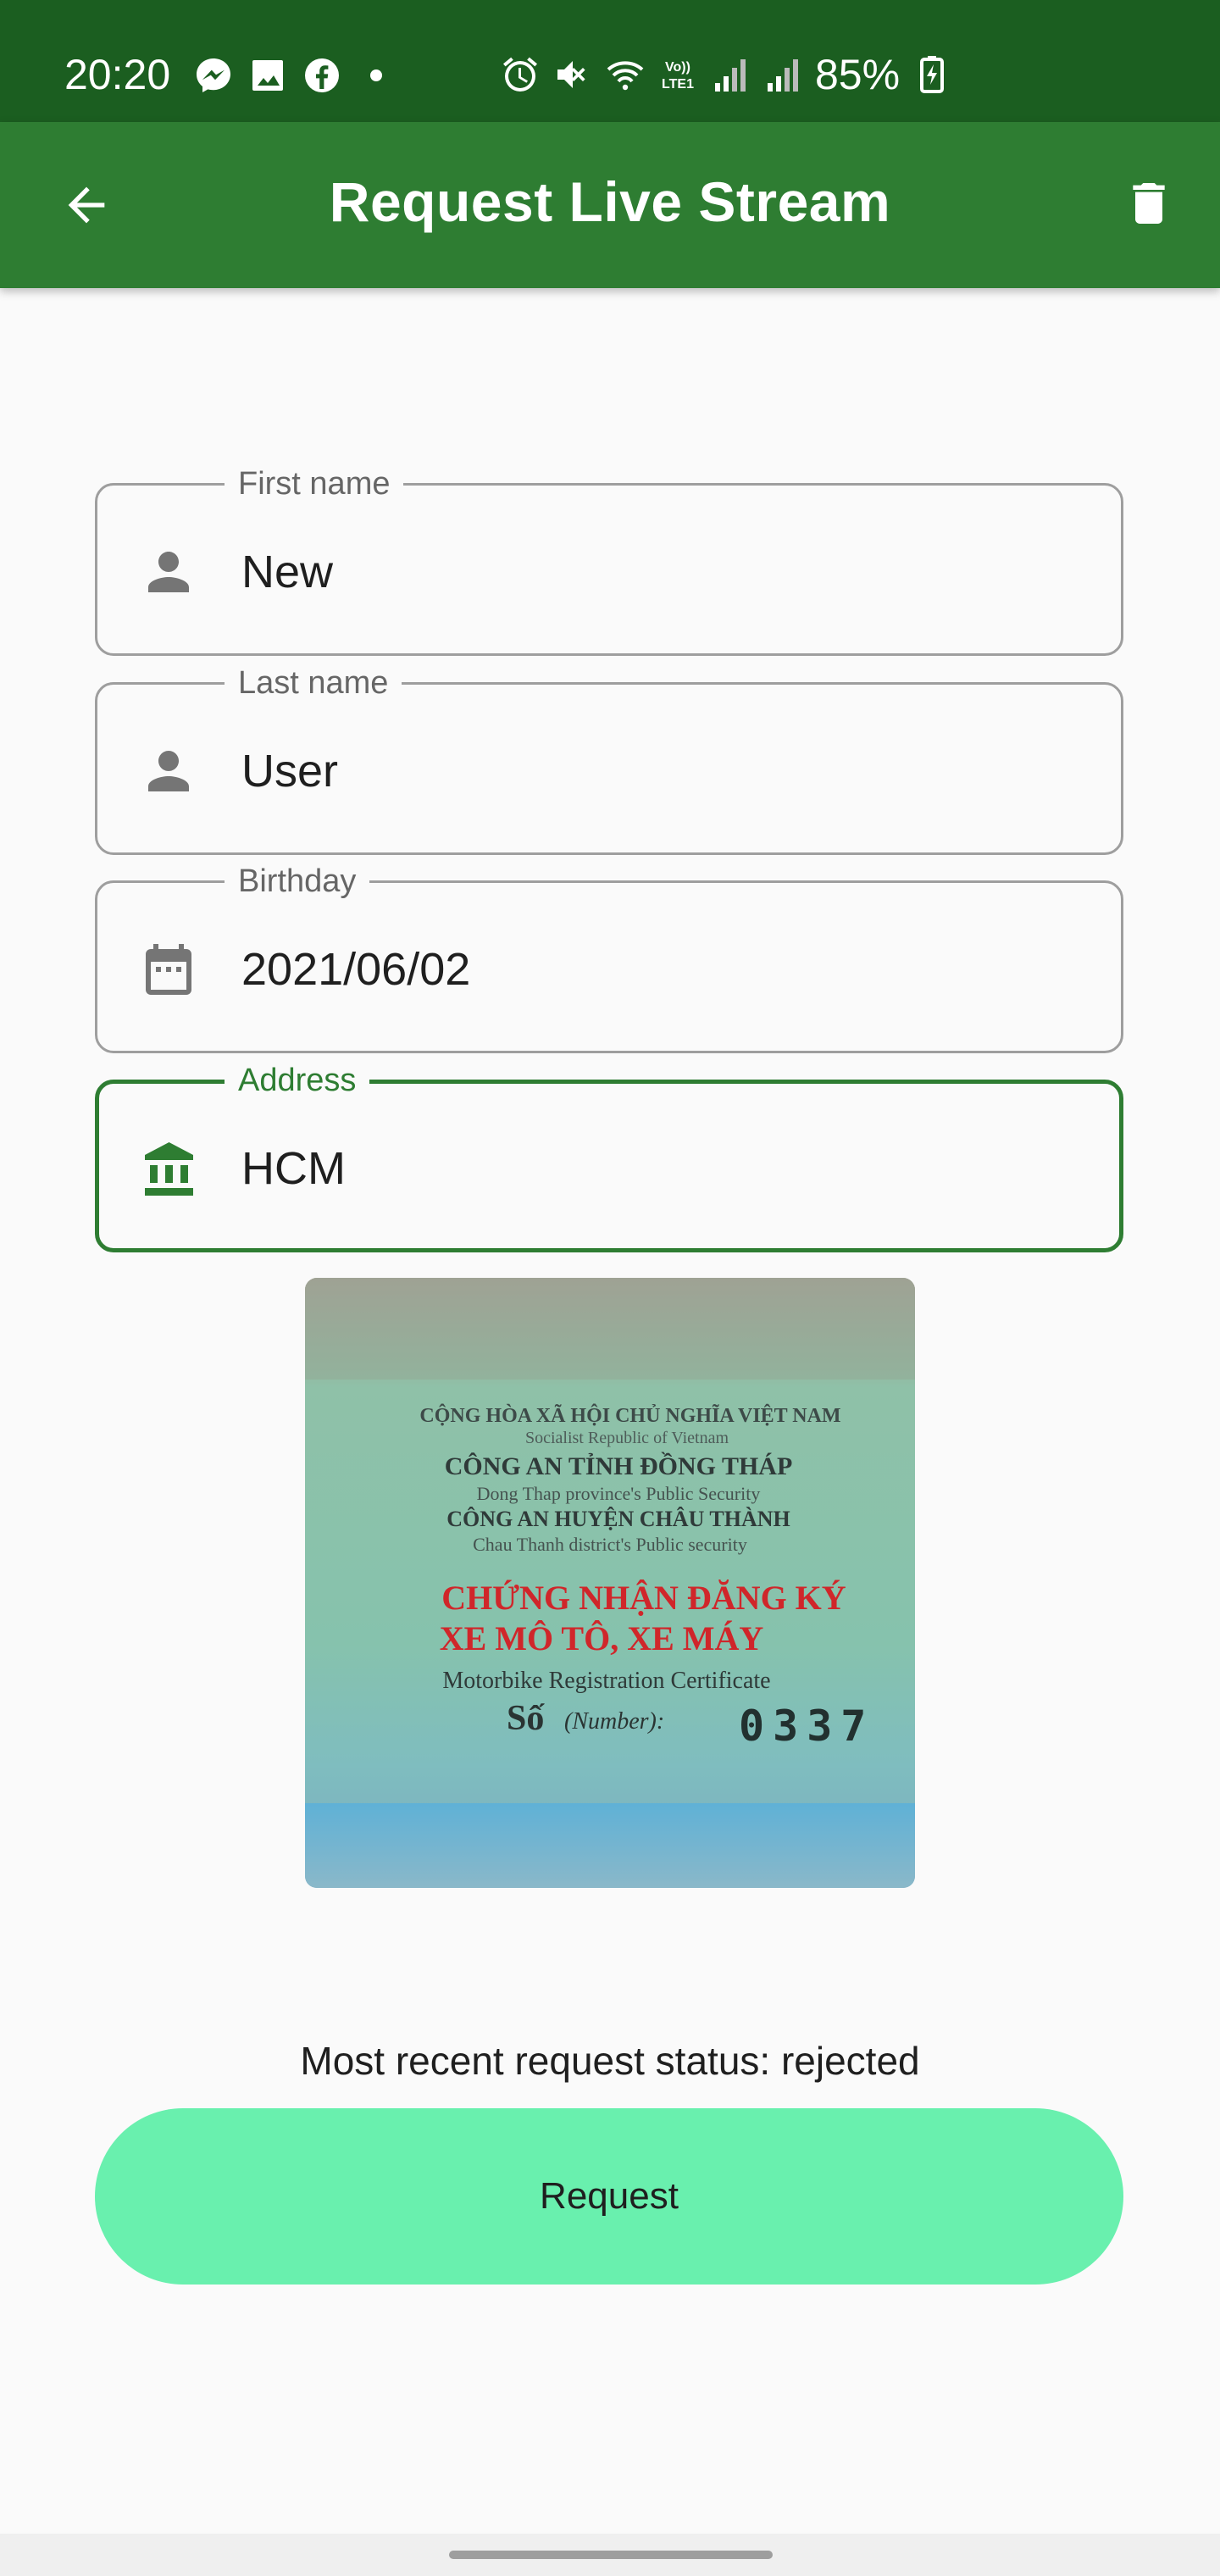 The image size is (1220, 2576). I want to click on bank-icon, so click(169, 1169).